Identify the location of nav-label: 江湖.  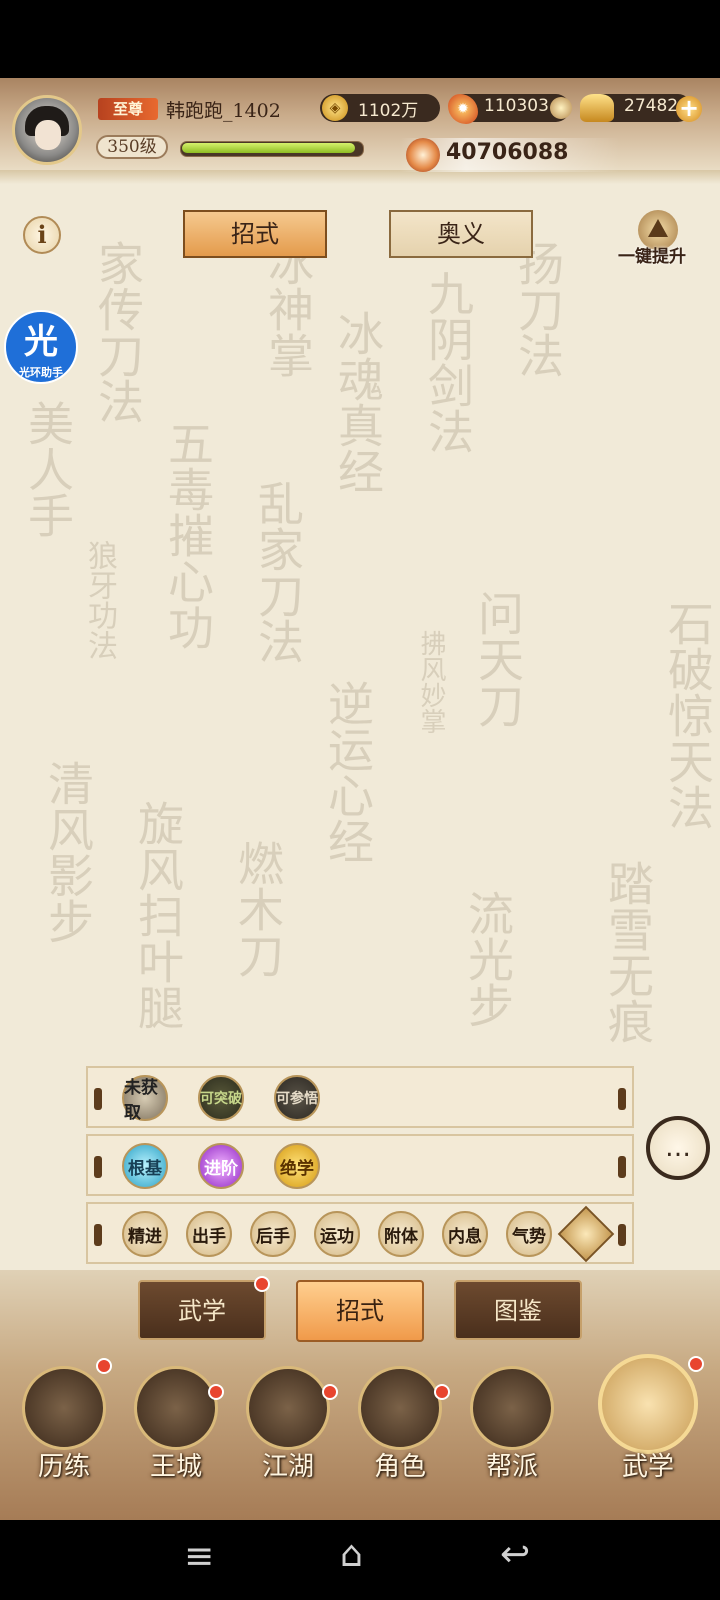
(287, 1467).